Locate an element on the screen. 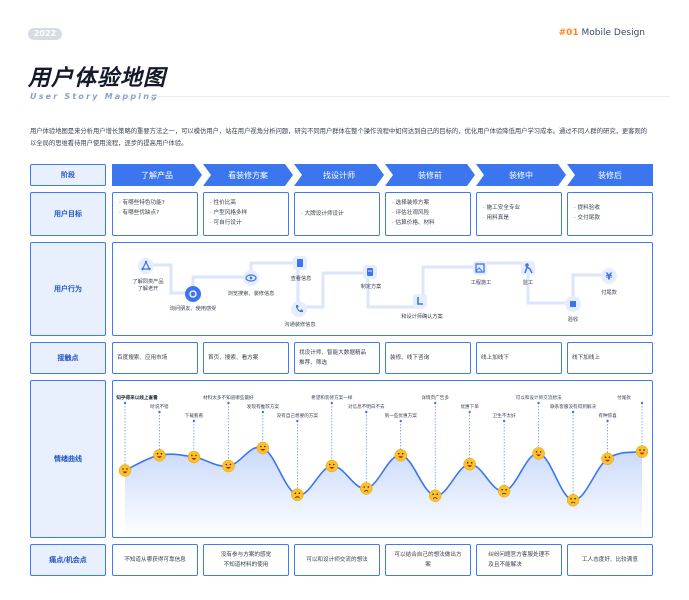  touchpoint-5: 线上加线下 is located at coordinates (519, 358).